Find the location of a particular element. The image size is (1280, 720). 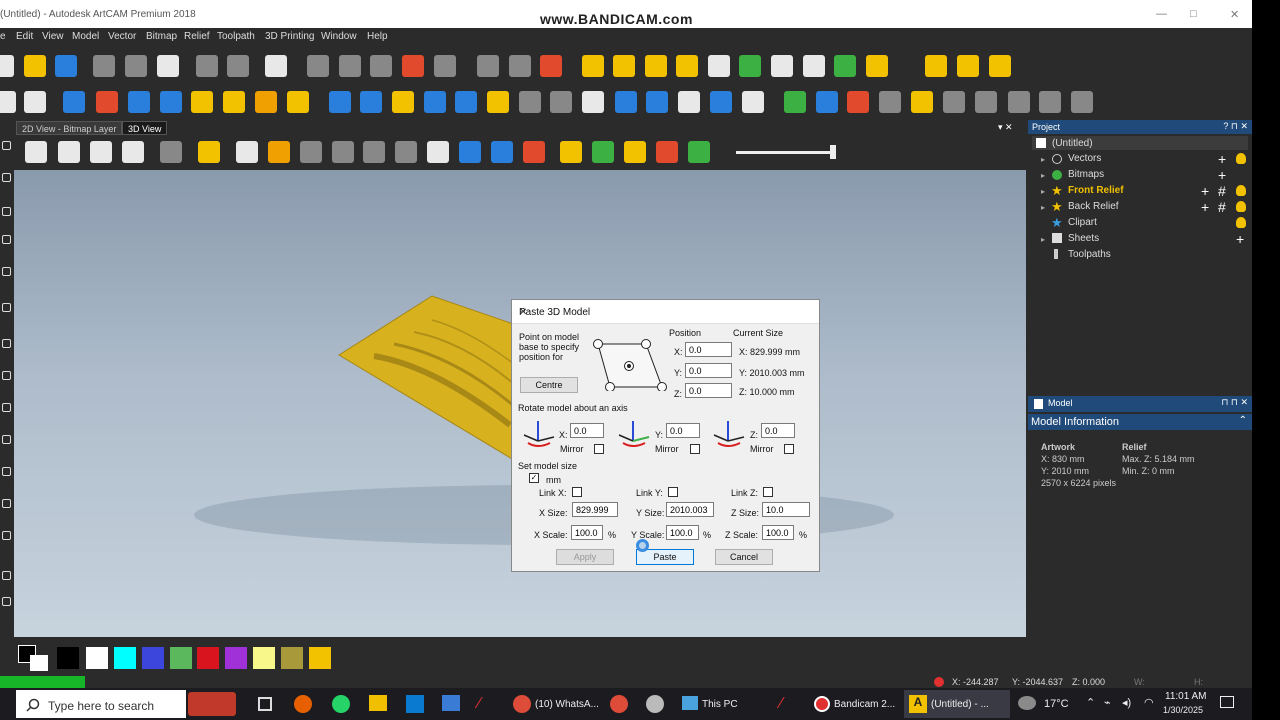

mirror-y-checkbox is located at coordinates (695, 449).